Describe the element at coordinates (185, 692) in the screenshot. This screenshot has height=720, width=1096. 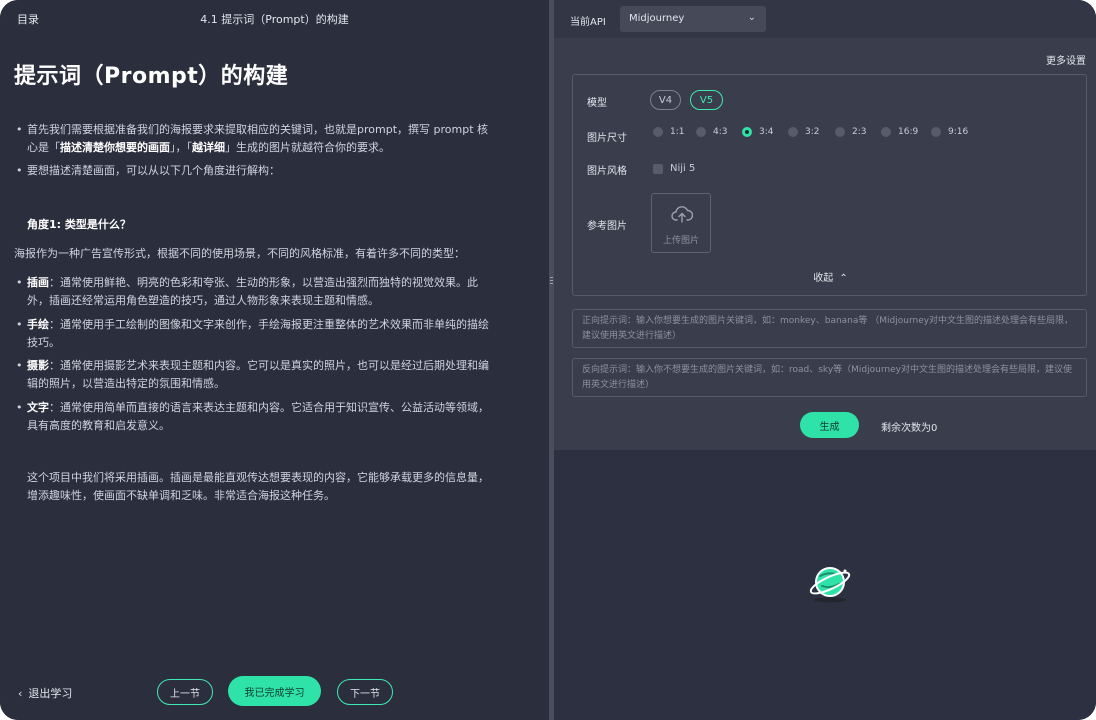
I see `prev-section-button: 上一节` at that location.